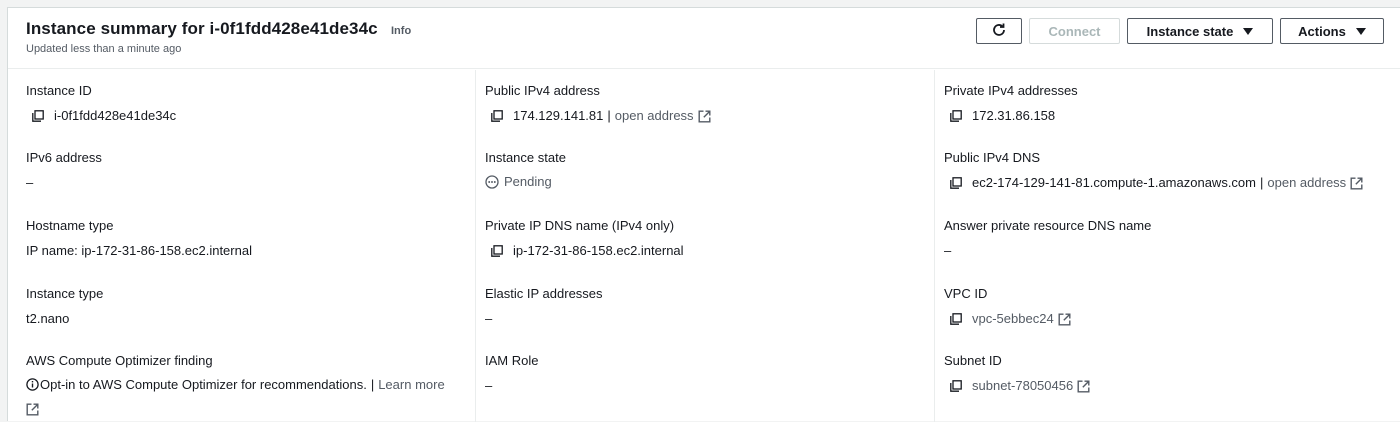  Describe the element at coordinates (1190, 31) in the screenshot. I see `instance-state-label: Instance state` at that location.